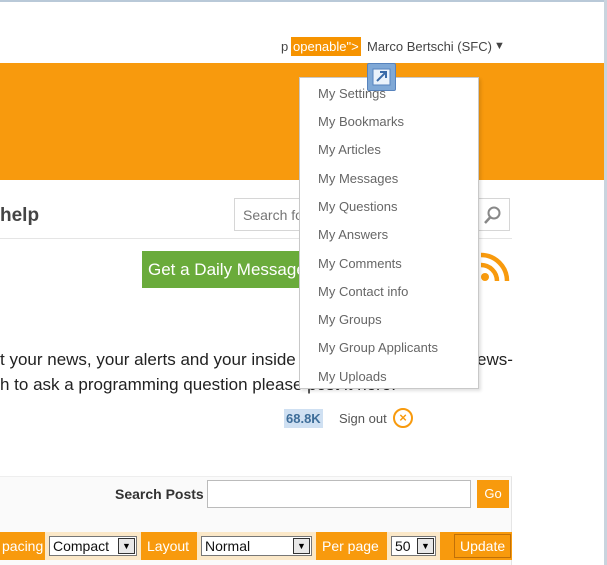  What do you see at coordinates (81, 546) in the screenshot?
I see `spacing-select-value: Compact` at bounding box center [81, 546].